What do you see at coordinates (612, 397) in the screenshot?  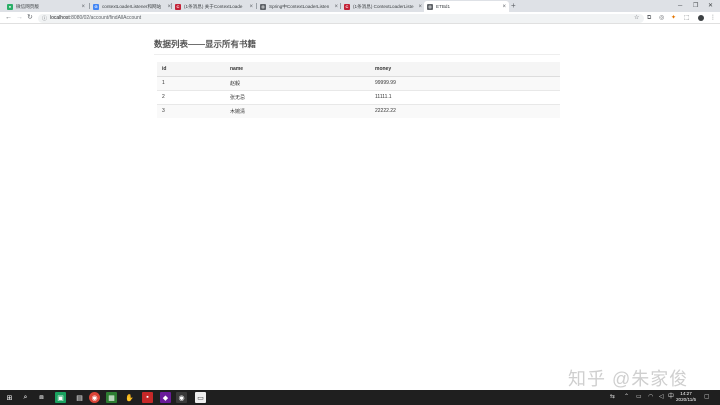 I see `network-icon: ⇆` at bounding box center [612, 397].